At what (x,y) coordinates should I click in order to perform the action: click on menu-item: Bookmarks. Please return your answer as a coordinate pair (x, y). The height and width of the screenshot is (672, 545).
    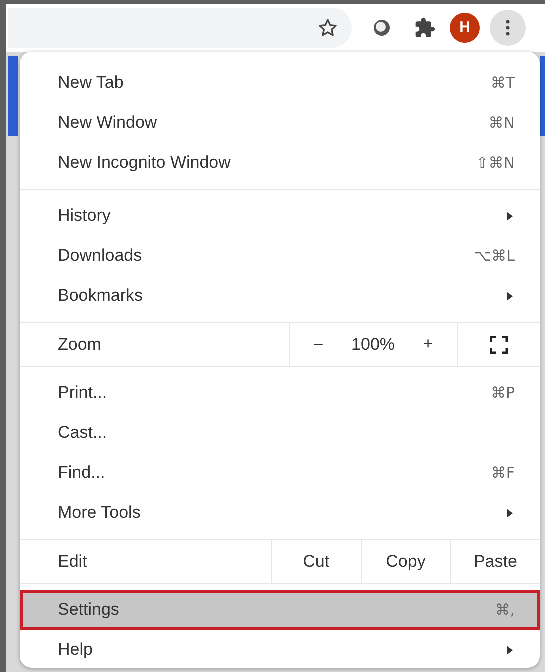
    Looking at the image, I should click on (280, 296).